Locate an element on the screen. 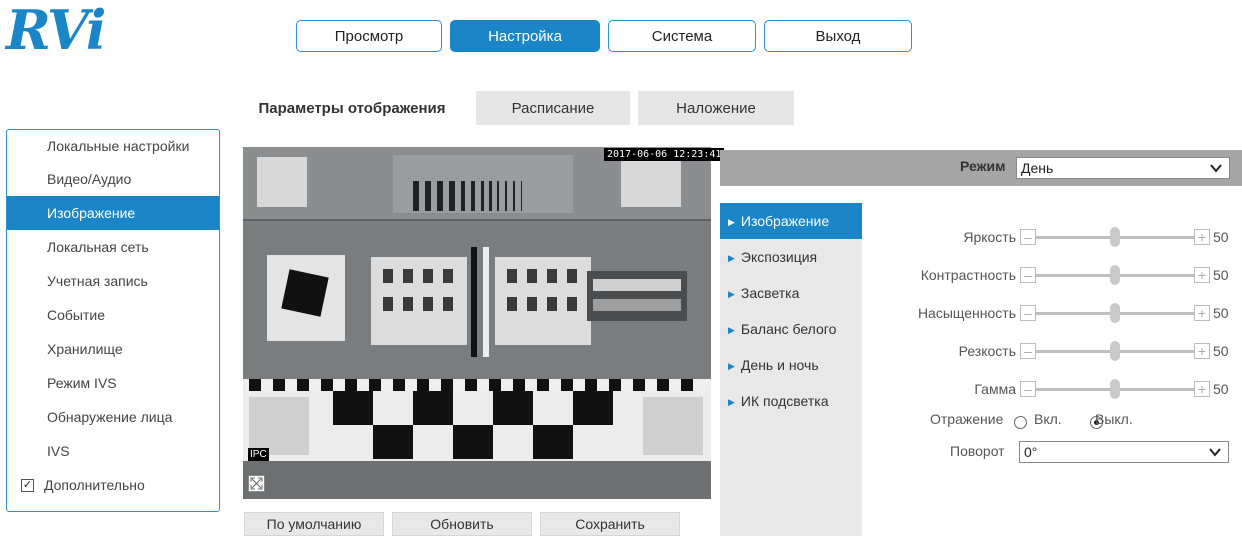 This screenshot has width=1242, height=536. fullscreen-button is located at coordinates (256, 483).